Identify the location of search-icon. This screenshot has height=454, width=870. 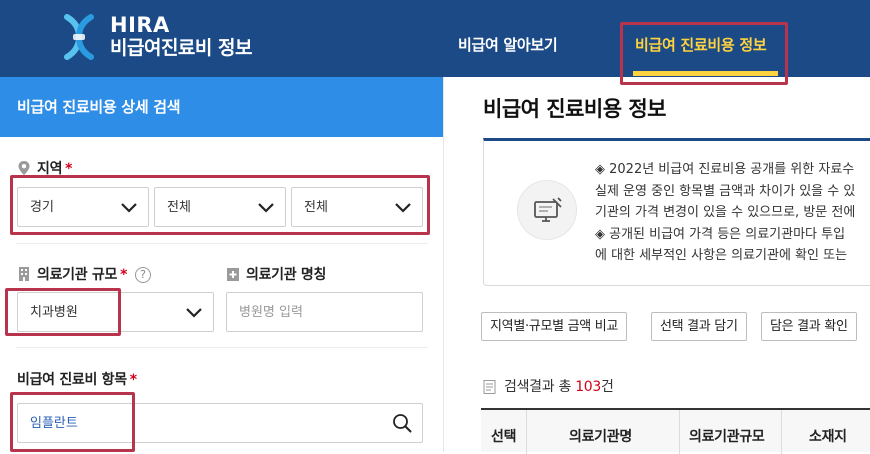
(402, 423).